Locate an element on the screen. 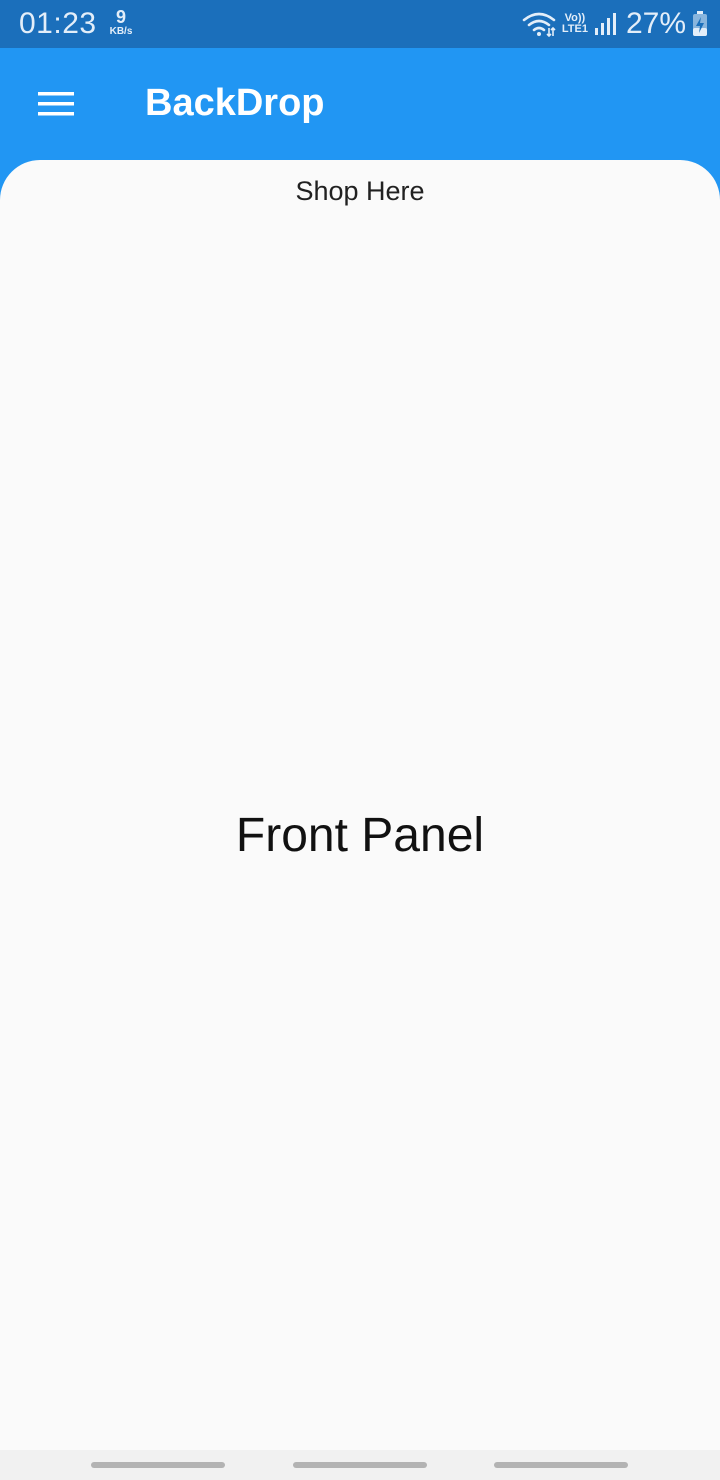 The width and height of the screenshot is (720, 1480). network-speed: 9 KB/s is located at coordinates (121, 22).